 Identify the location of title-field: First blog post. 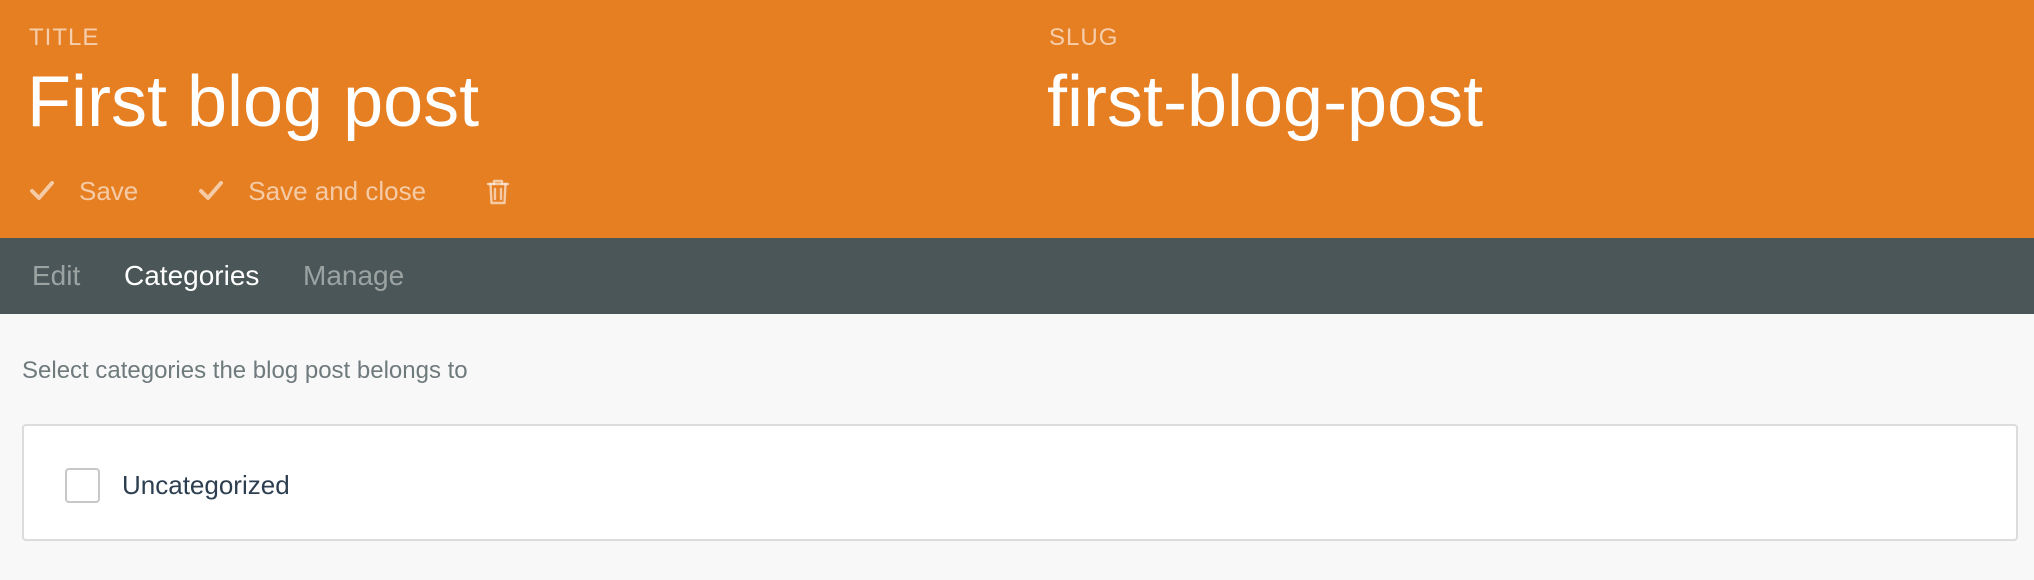
(253, 102).